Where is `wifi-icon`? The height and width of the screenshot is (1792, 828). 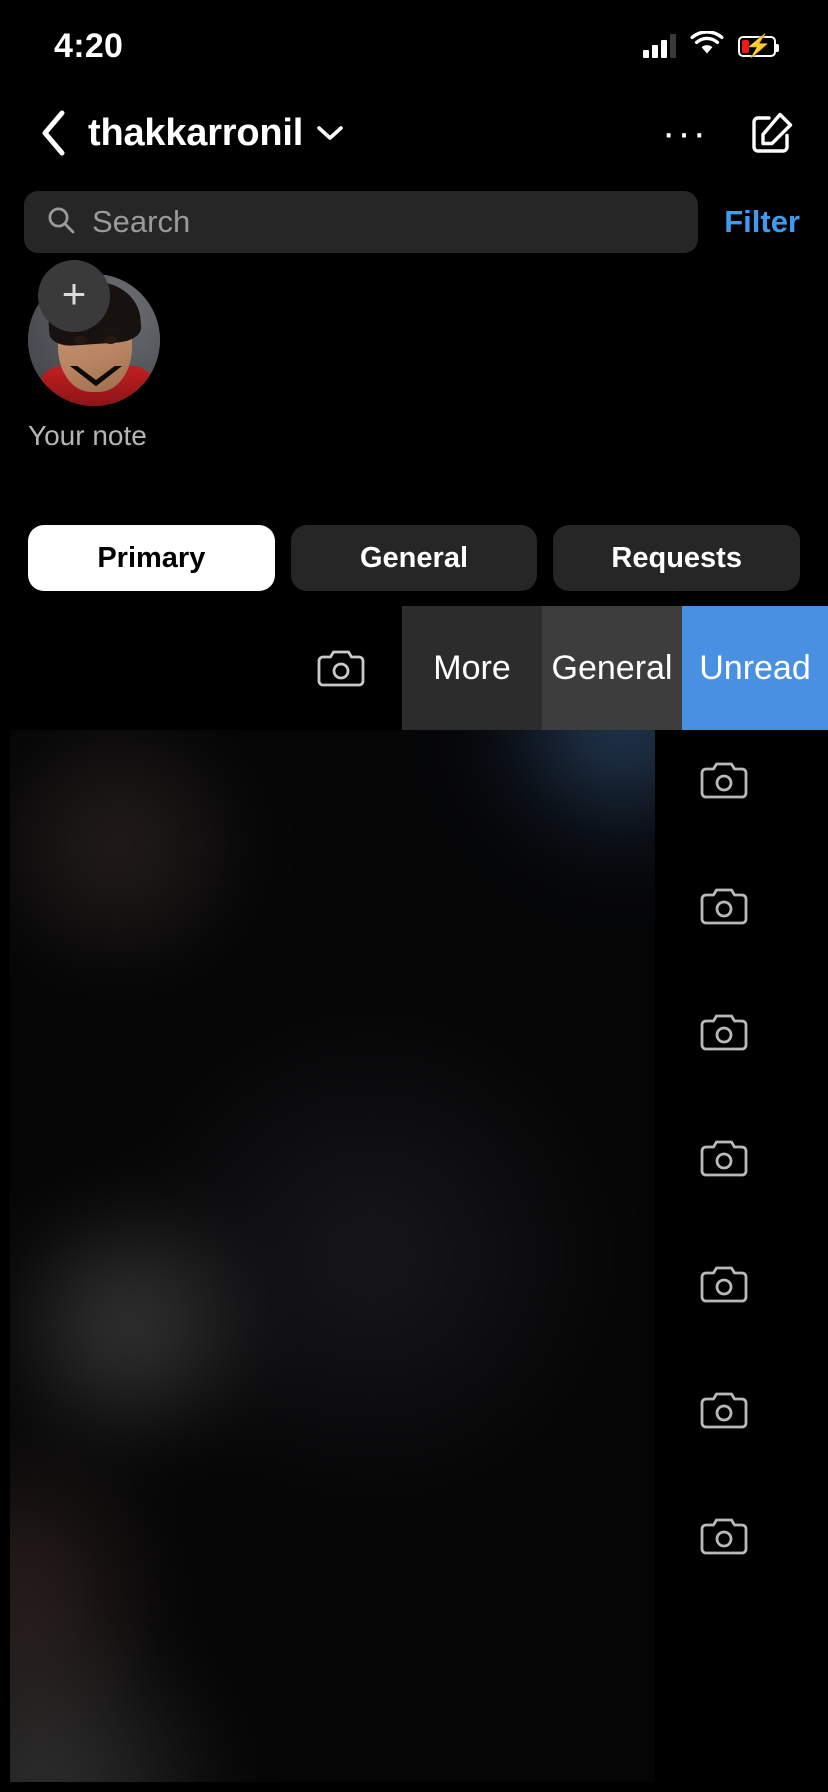 wifi-icon is located at coordinates (707, 45).